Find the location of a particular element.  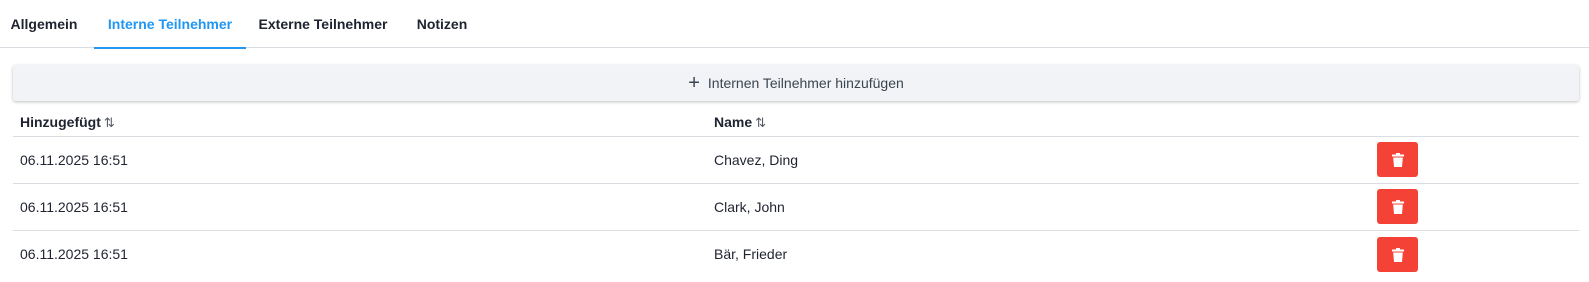

cell-name: Bär, Frieder is located at coordinates (751, 254).